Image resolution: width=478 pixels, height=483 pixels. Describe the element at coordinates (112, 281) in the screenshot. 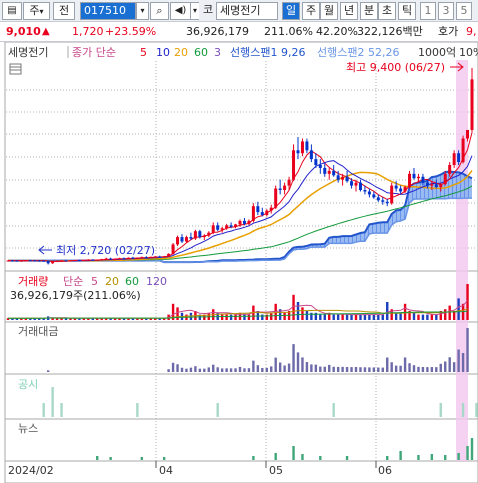

I see `volume-ma-20: 20` at that location.